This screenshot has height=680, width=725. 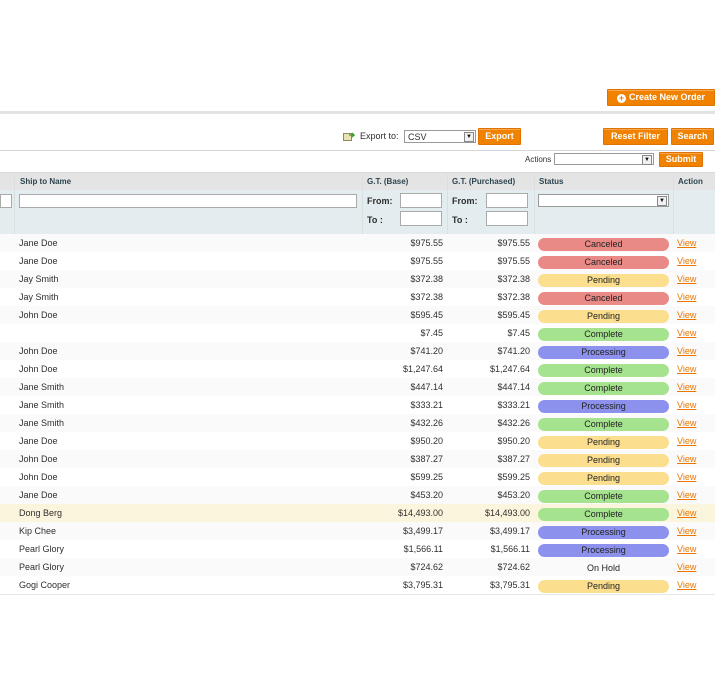 I want to click on col-gt-base: G.T. (Base), so click(x=387, y=181).